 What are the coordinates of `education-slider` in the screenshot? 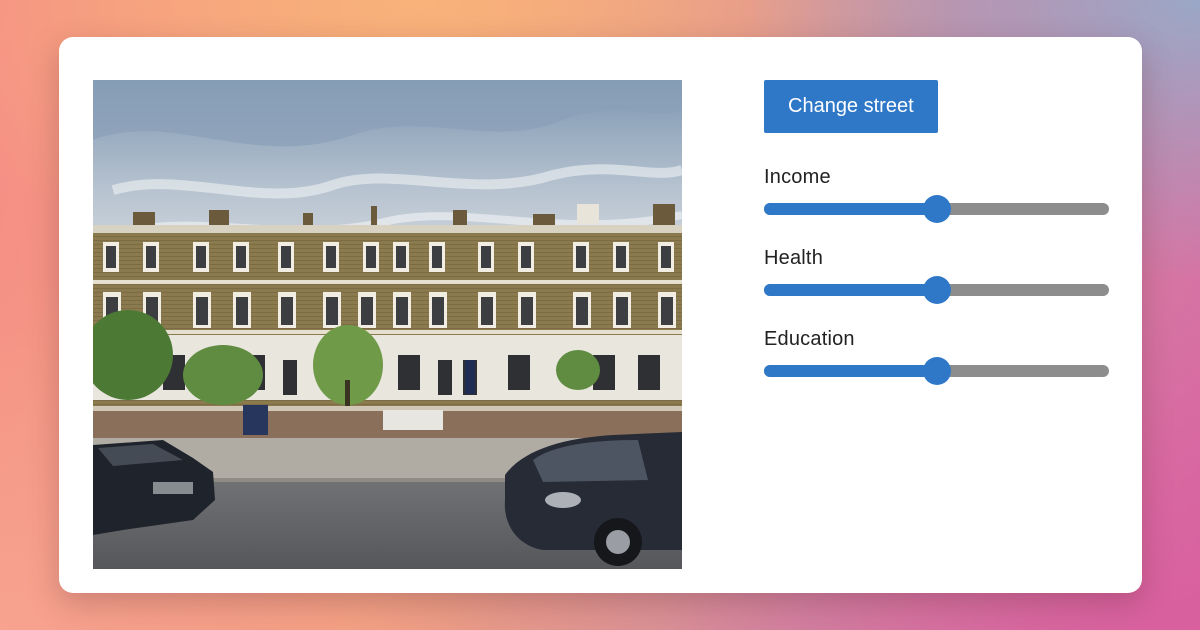 It's located at (936, 371).